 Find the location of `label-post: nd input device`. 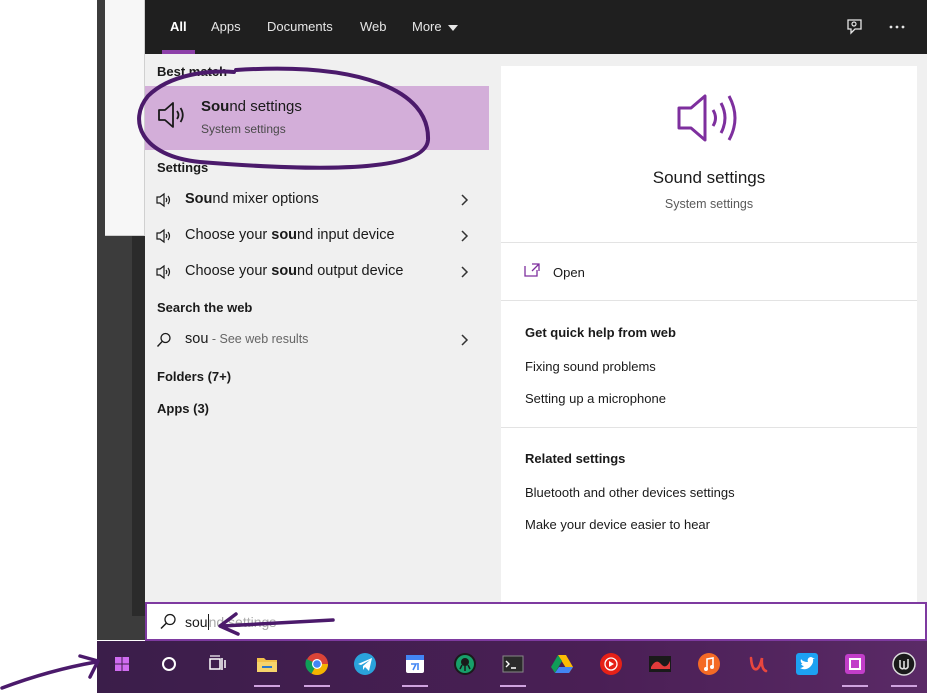

label-post: nd input device is located at coordinates (346, 235).